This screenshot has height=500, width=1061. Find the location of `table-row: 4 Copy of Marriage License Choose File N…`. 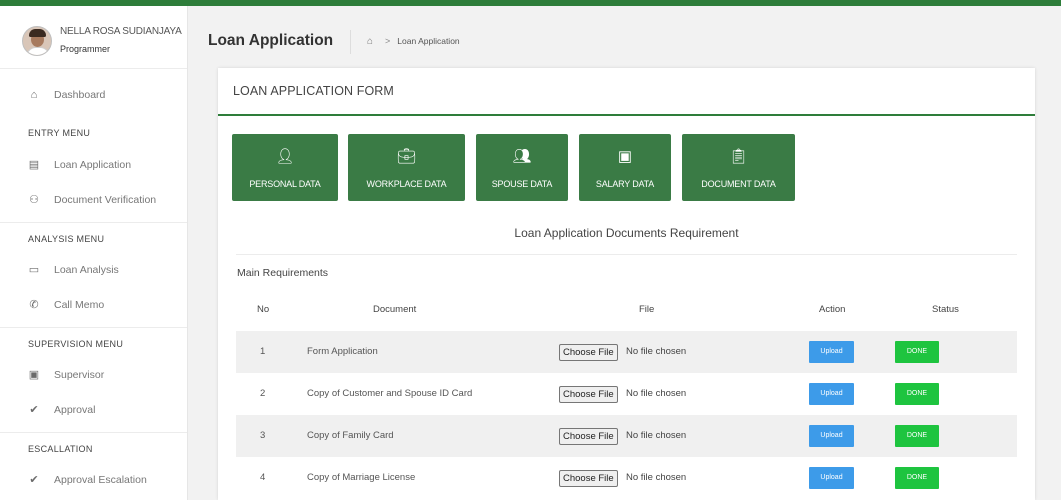

table-row: 4 Copy of Marriage License Choose File N… is located at coordinates (626, 478).